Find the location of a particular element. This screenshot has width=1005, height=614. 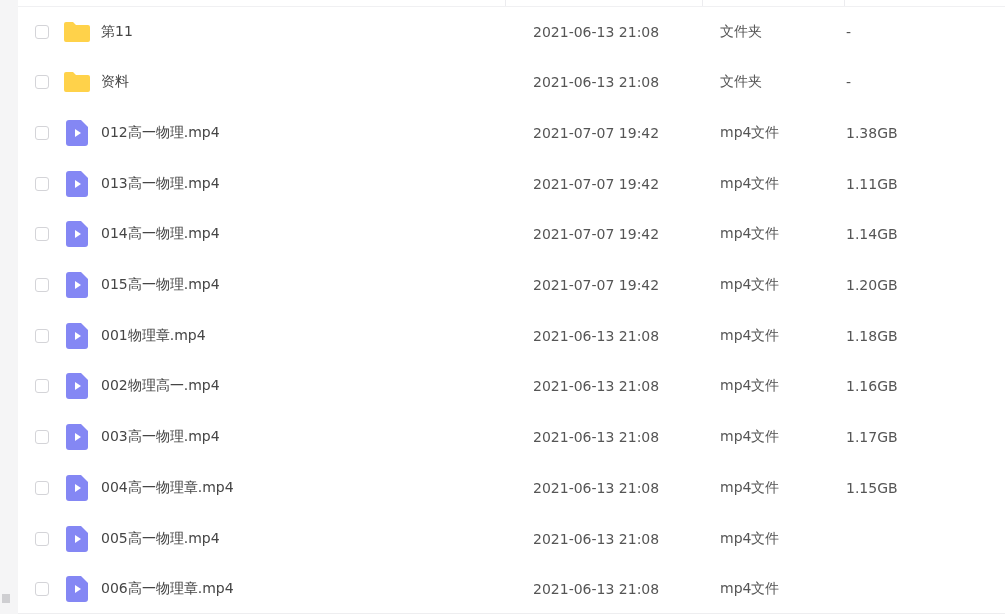

file-size: 1.18GB is located at coordinates (872, 335).